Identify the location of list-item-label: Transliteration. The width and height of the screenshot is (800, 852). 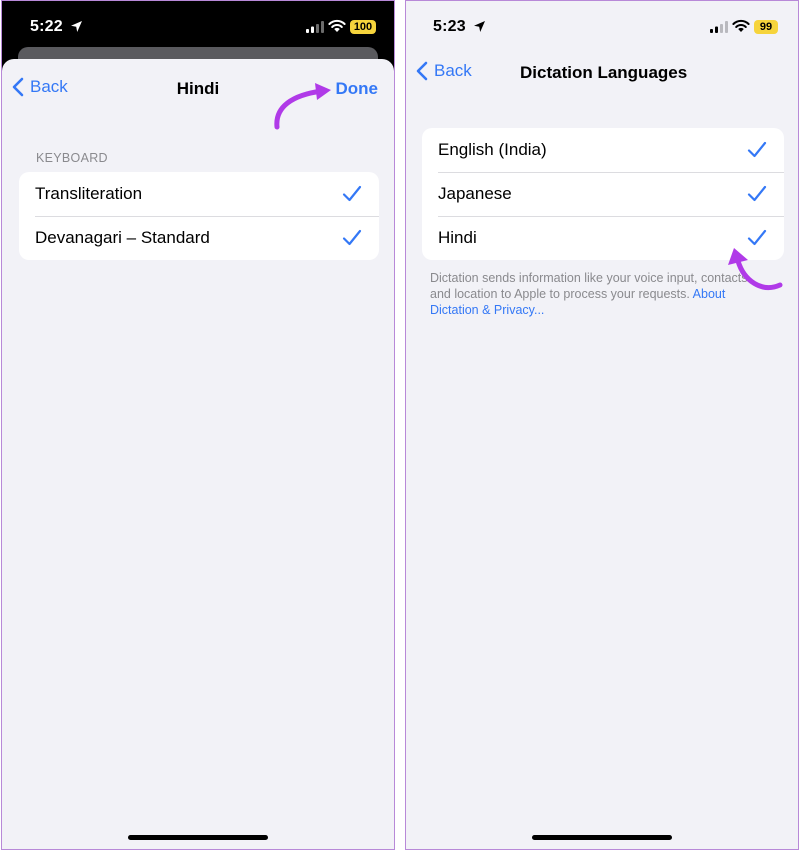
(89, 193).